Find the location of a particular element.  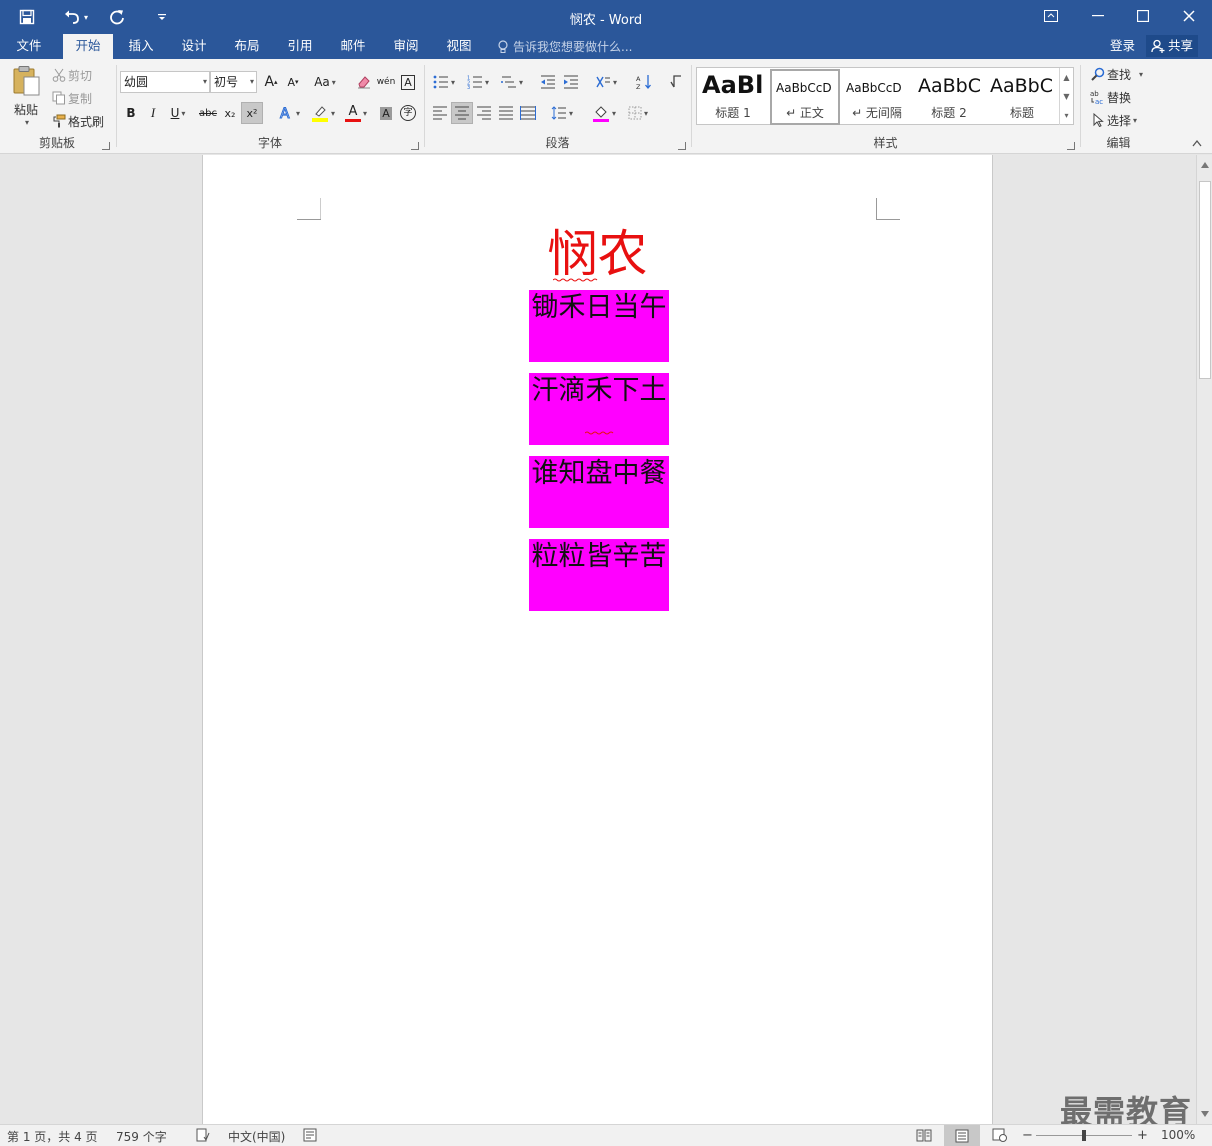

font-color-dropdown-icon: ▾ is located at coordinates (365, 113).